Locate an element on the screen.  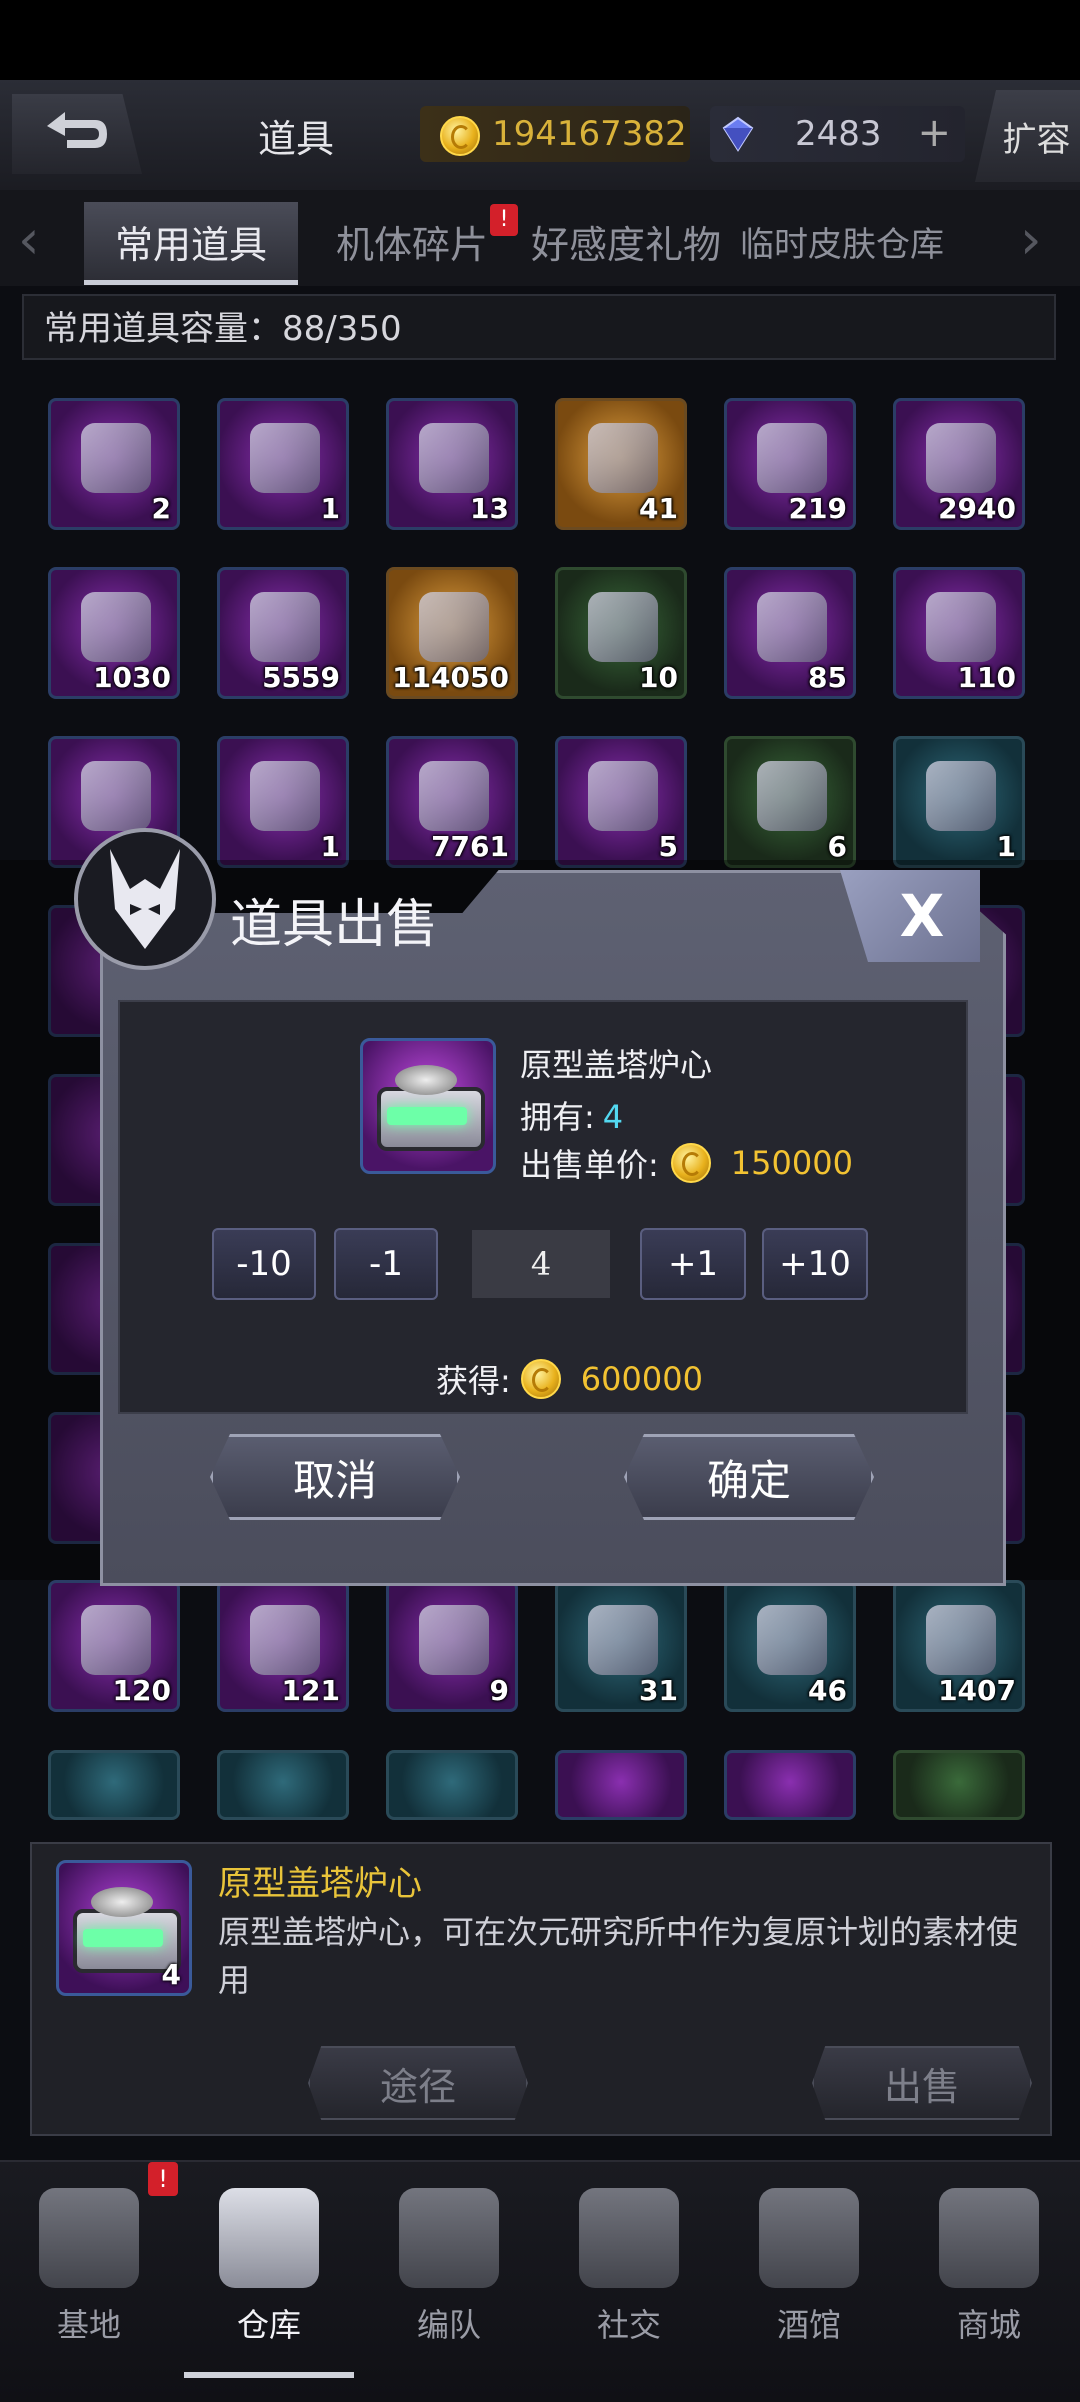
item-slot: 2940 is located at coordinates (959, 464).